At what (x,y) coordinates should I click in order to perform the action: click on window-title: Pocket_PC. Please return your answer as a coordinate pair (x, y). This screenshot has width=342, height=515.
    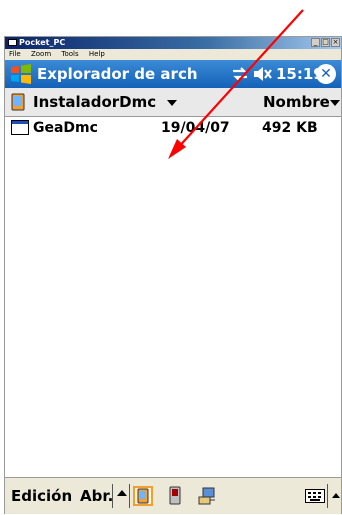
    Looking at the image, I should click on (42, 42).